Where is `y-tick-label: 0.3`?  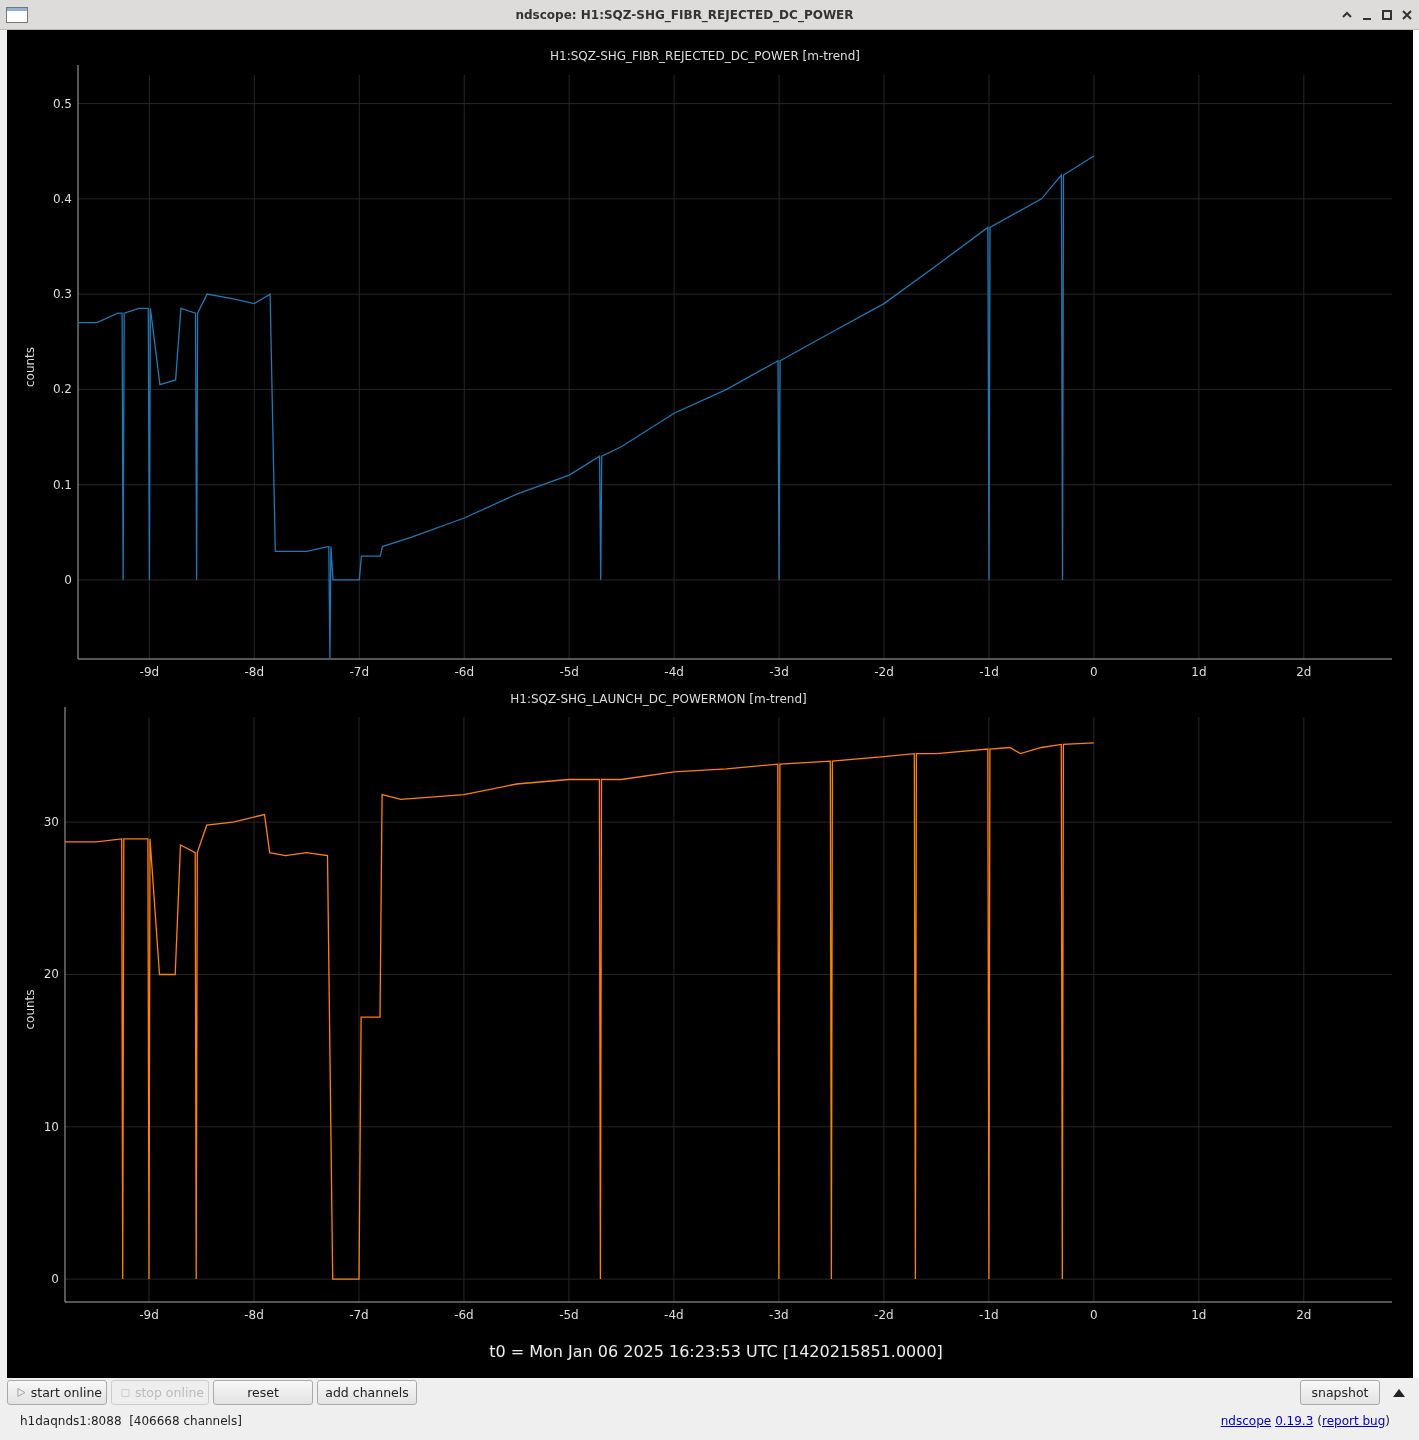
y-tick-label: 0.3 is located at coordinates (62, 294).